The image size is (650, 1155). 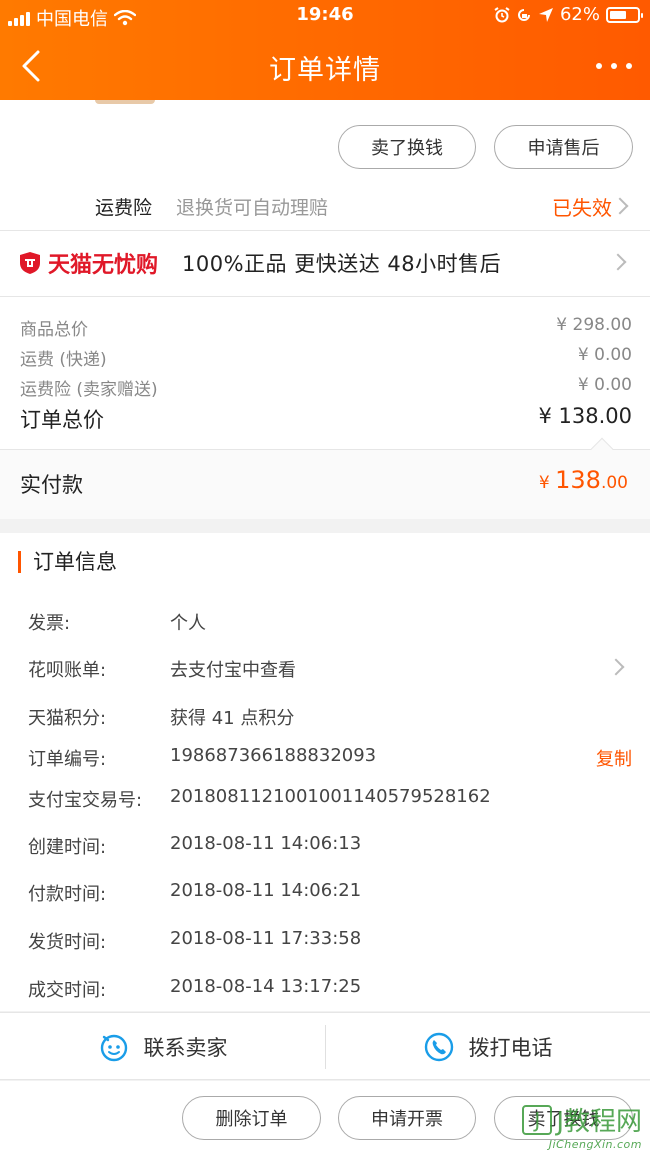 I want to click on paid-label: 实付款, so click(x=51, y=485).